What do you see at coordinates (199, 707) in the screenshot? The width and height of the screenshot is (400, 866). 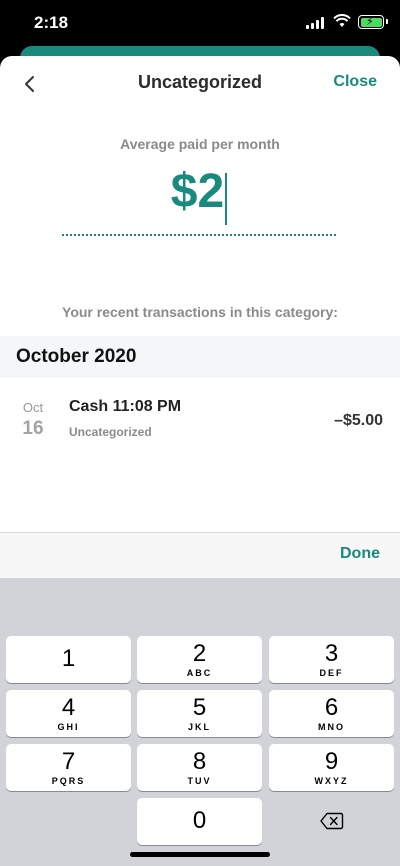 I see `key-5-digit: 5` at bounding box center [199, 707].